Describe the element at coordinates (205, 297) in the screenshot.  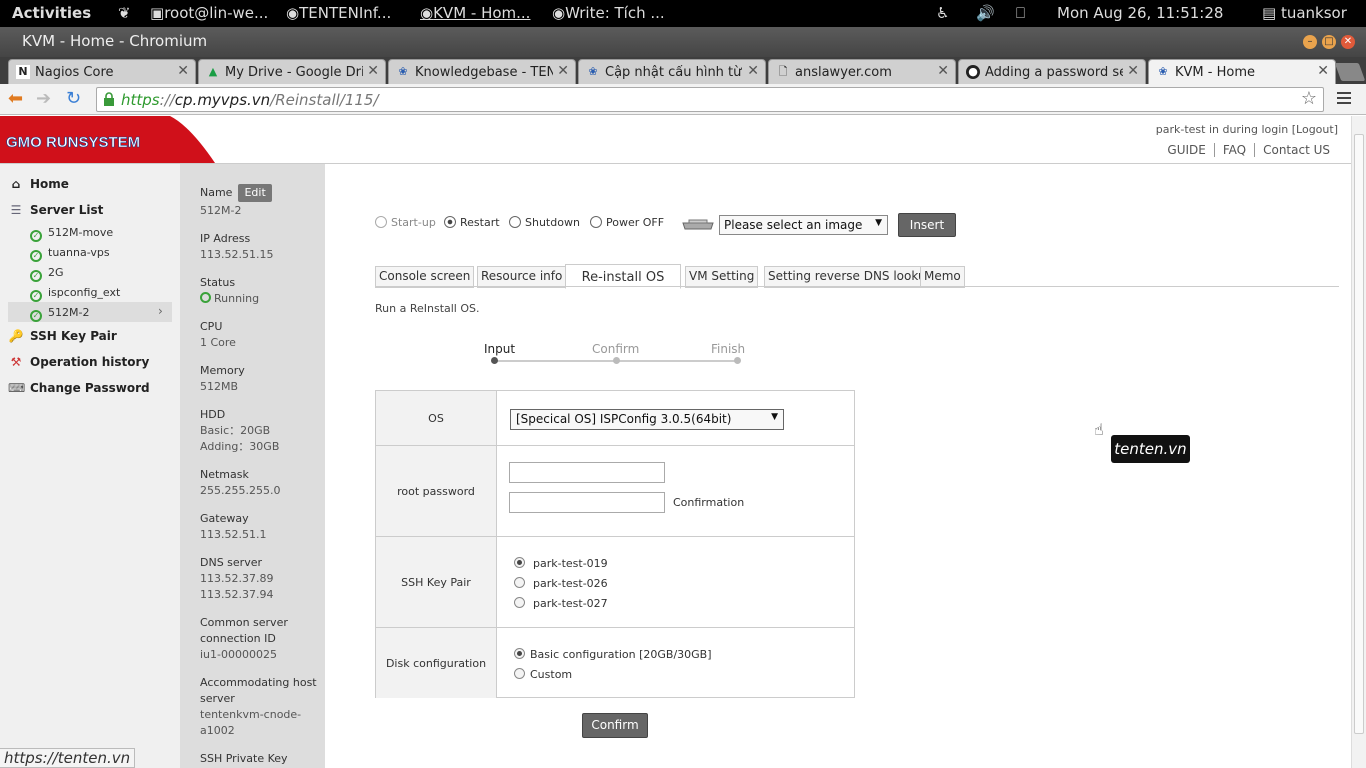
I see `running-icon` at that location.